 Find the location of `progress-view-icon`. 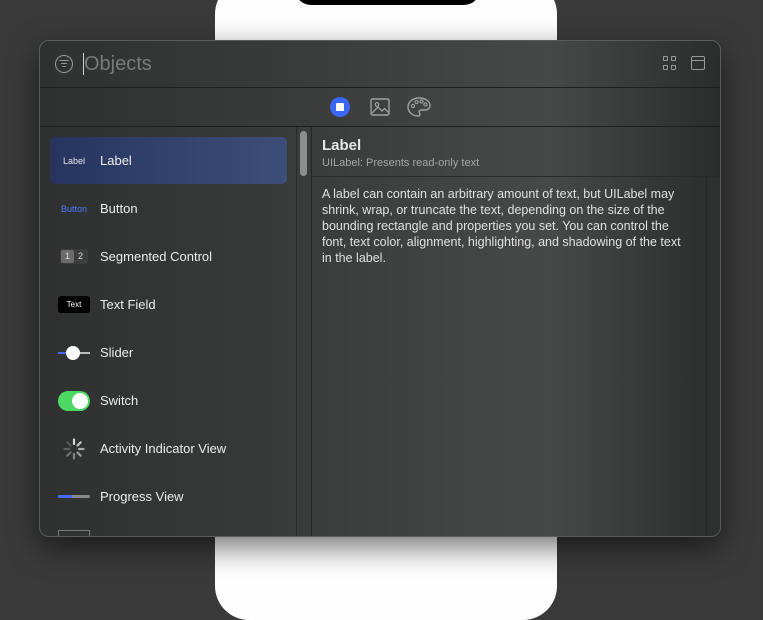

progress-view-icon is located at coordinates (74, 497).